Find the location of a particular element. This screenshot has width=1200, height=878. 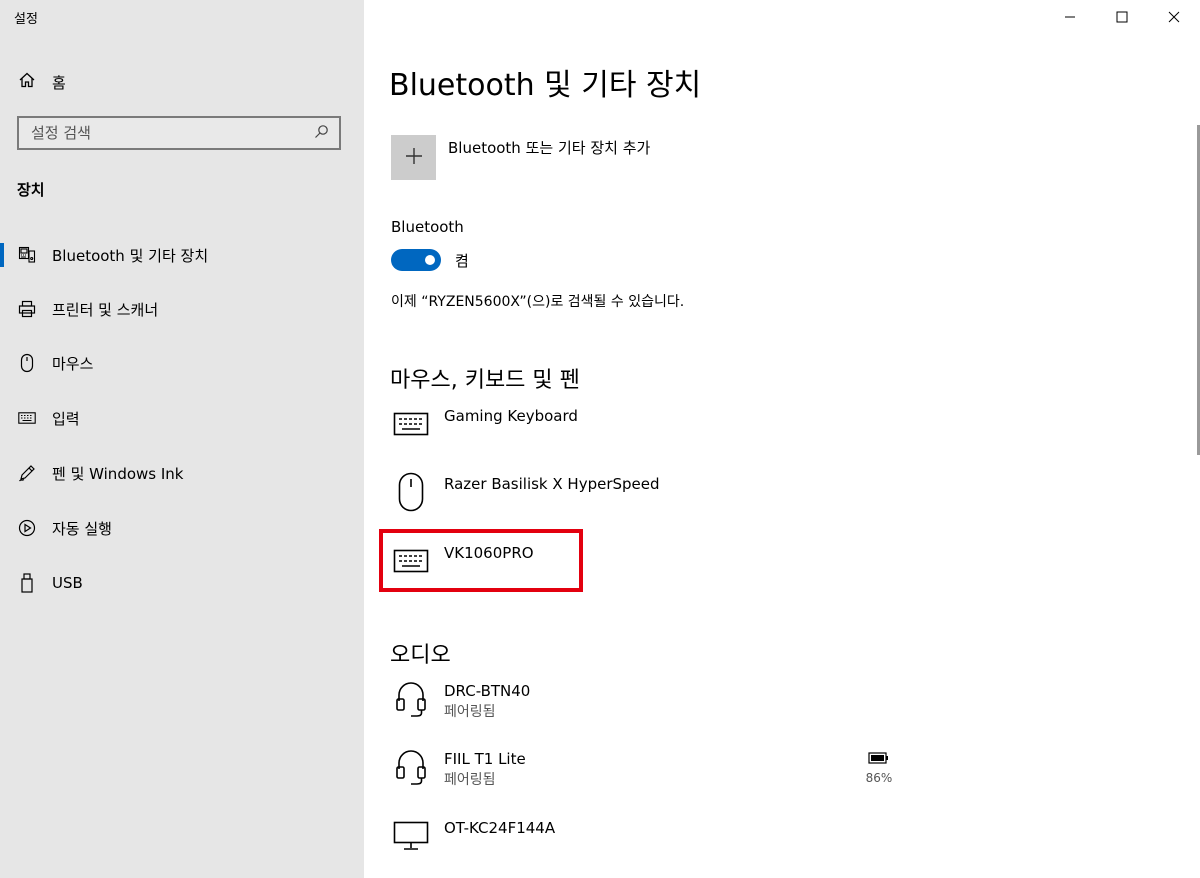

battery-level: 86% is located at coordinates (879, 778).